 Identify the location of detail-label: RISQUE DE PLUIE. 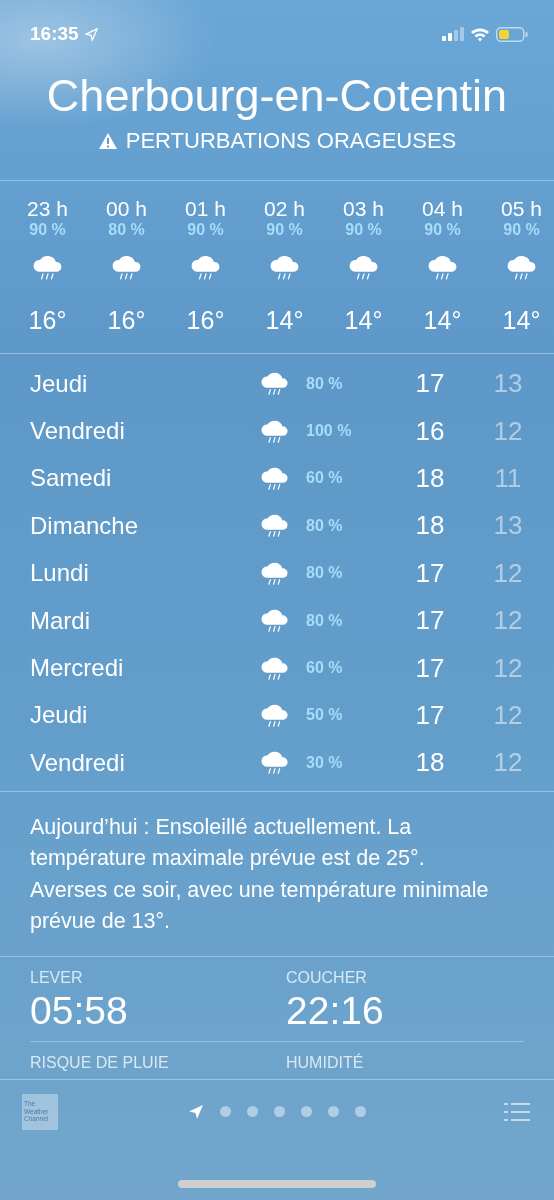
(100, 1062).